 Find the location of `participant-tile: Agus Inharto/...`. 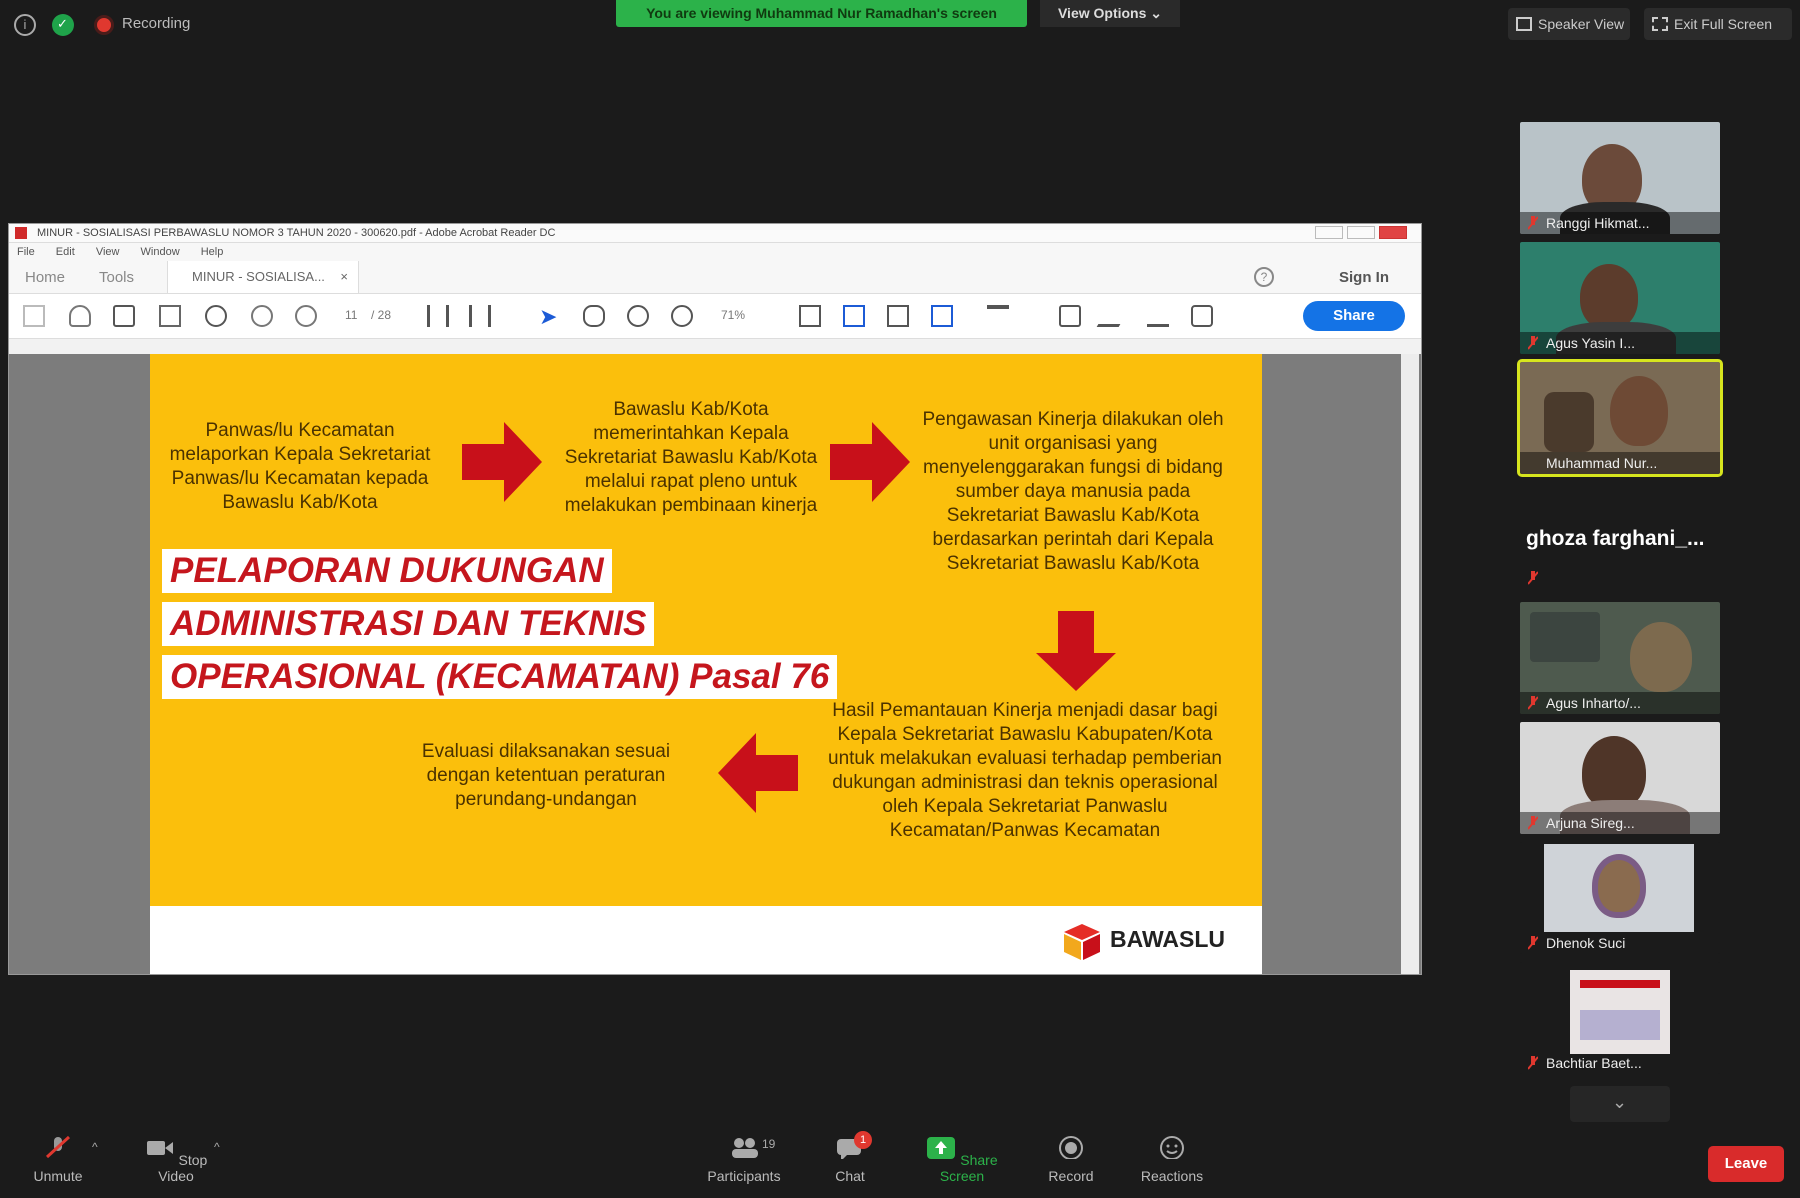

participant-tile: Agus Inharto/... is located at coordinates (1620, 658).